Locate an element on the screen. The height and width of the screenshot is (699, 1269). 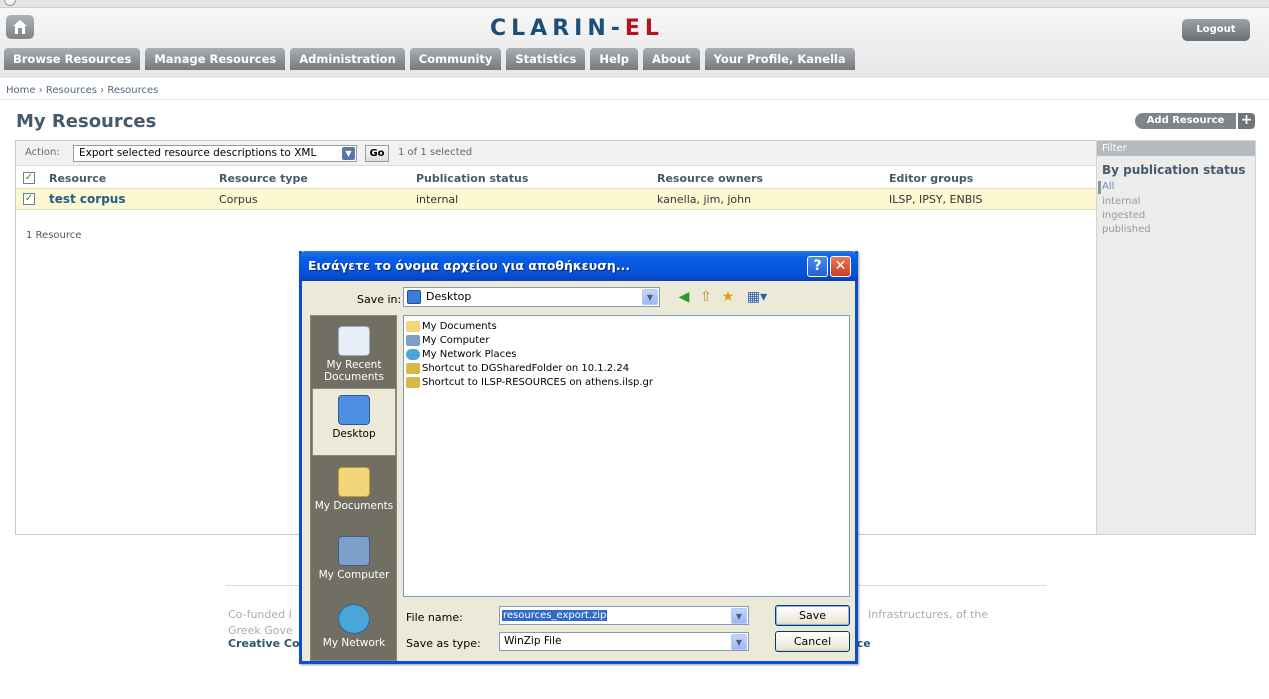
filter-option-ingested: ingested is located at coordinates (1123, 215).